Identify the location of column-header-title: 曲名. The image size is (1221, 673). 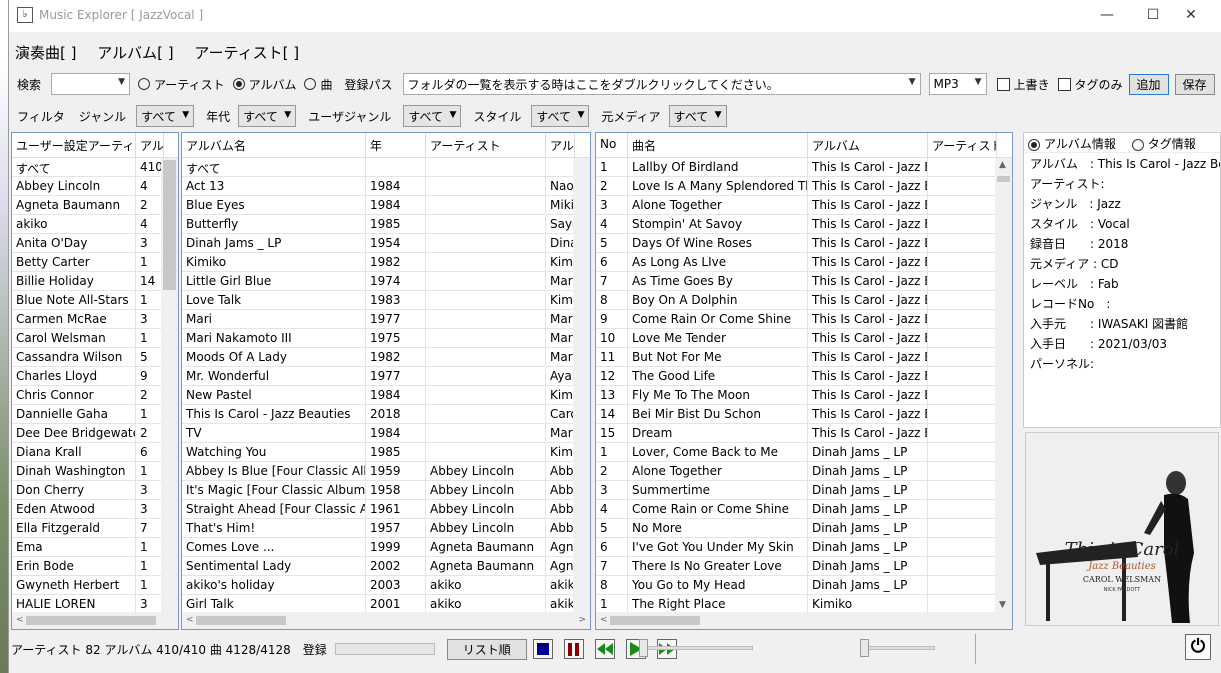
(718, 145).